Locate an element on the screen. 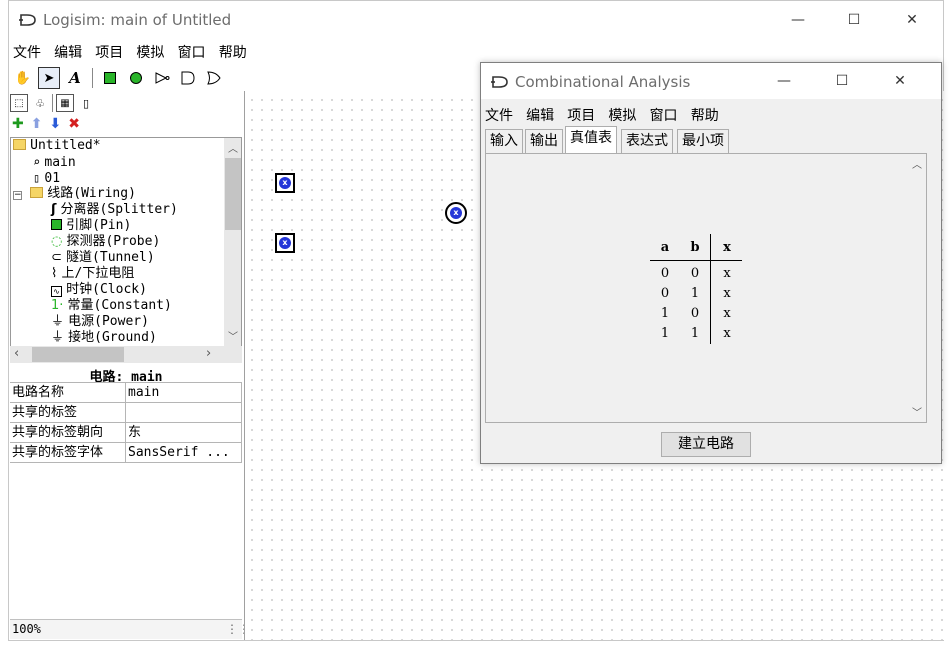  horizontal-scroll-thumb is located at coordinates (78, 354).